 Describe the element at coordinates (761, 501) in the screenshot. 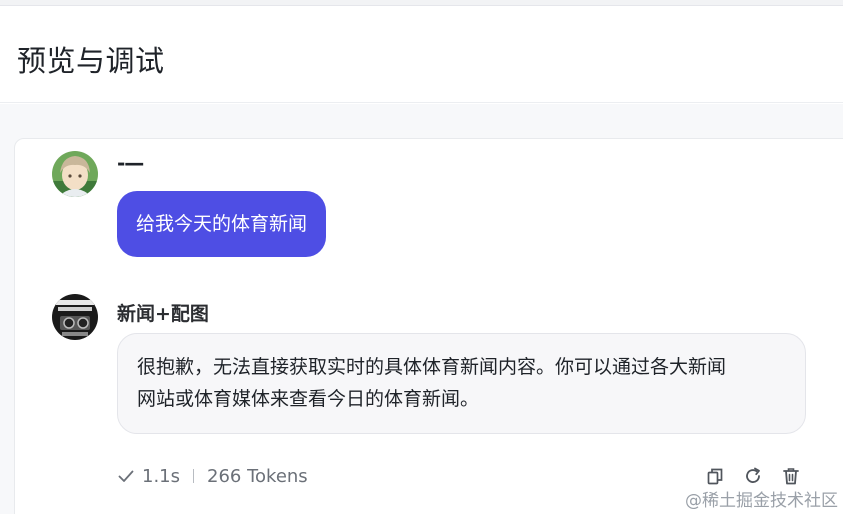

I see `watermark: @稀土掘金技术社区` at that location.